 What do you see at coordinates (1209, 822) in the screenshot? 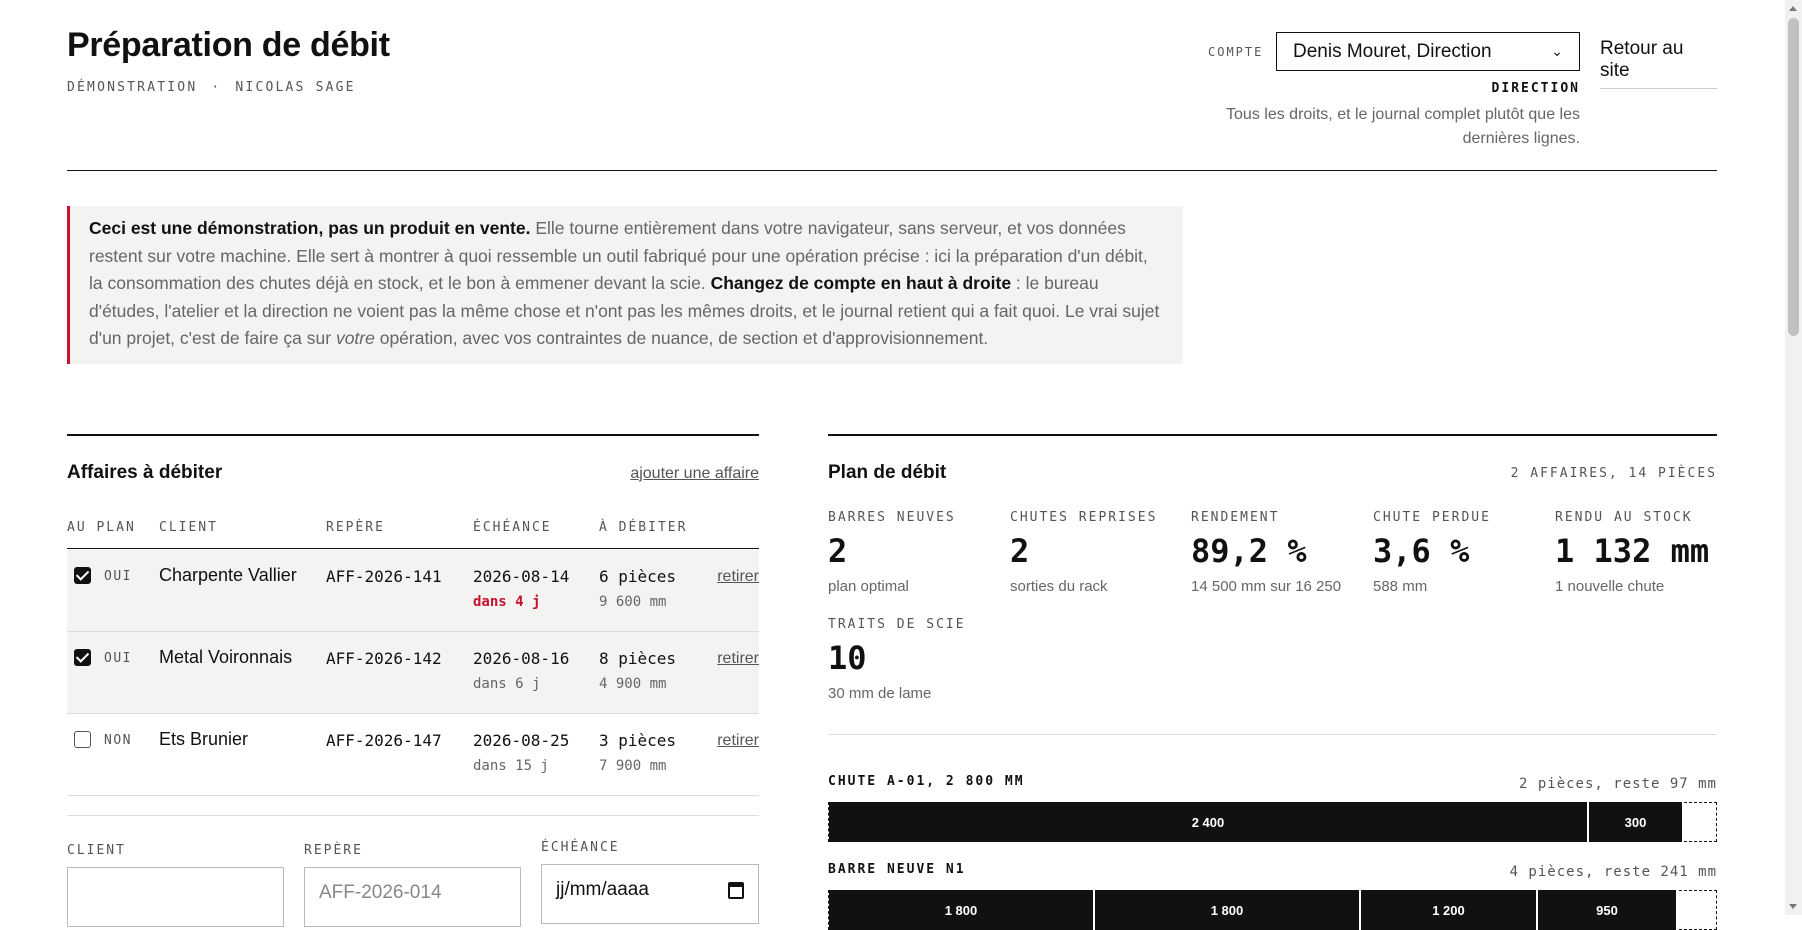
I see `cut-piece: 2 400` at bounding box center [1209, 822].